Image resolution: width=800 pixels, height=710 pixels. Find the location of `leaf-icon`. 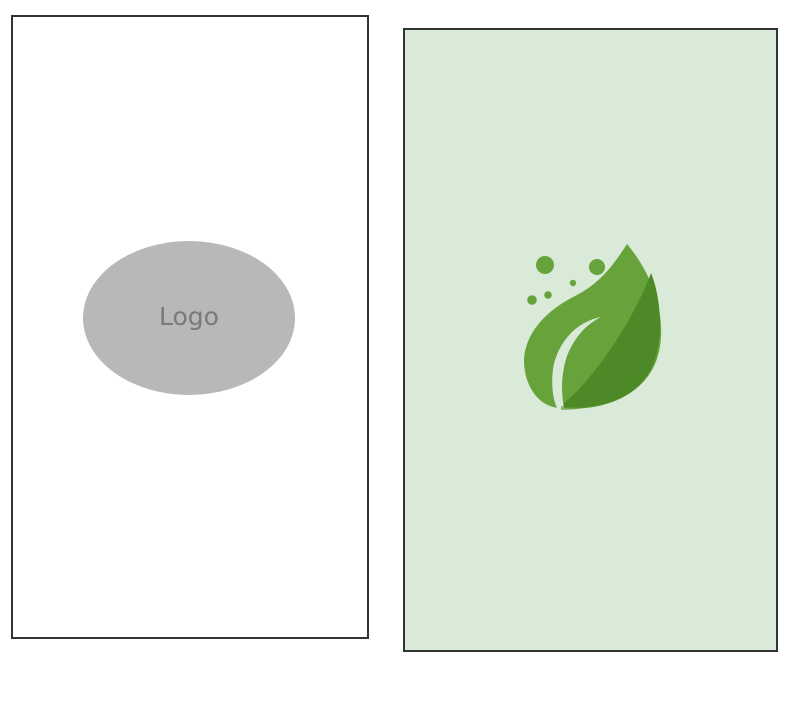

leaf-icon is located at coordinates (593, 327).